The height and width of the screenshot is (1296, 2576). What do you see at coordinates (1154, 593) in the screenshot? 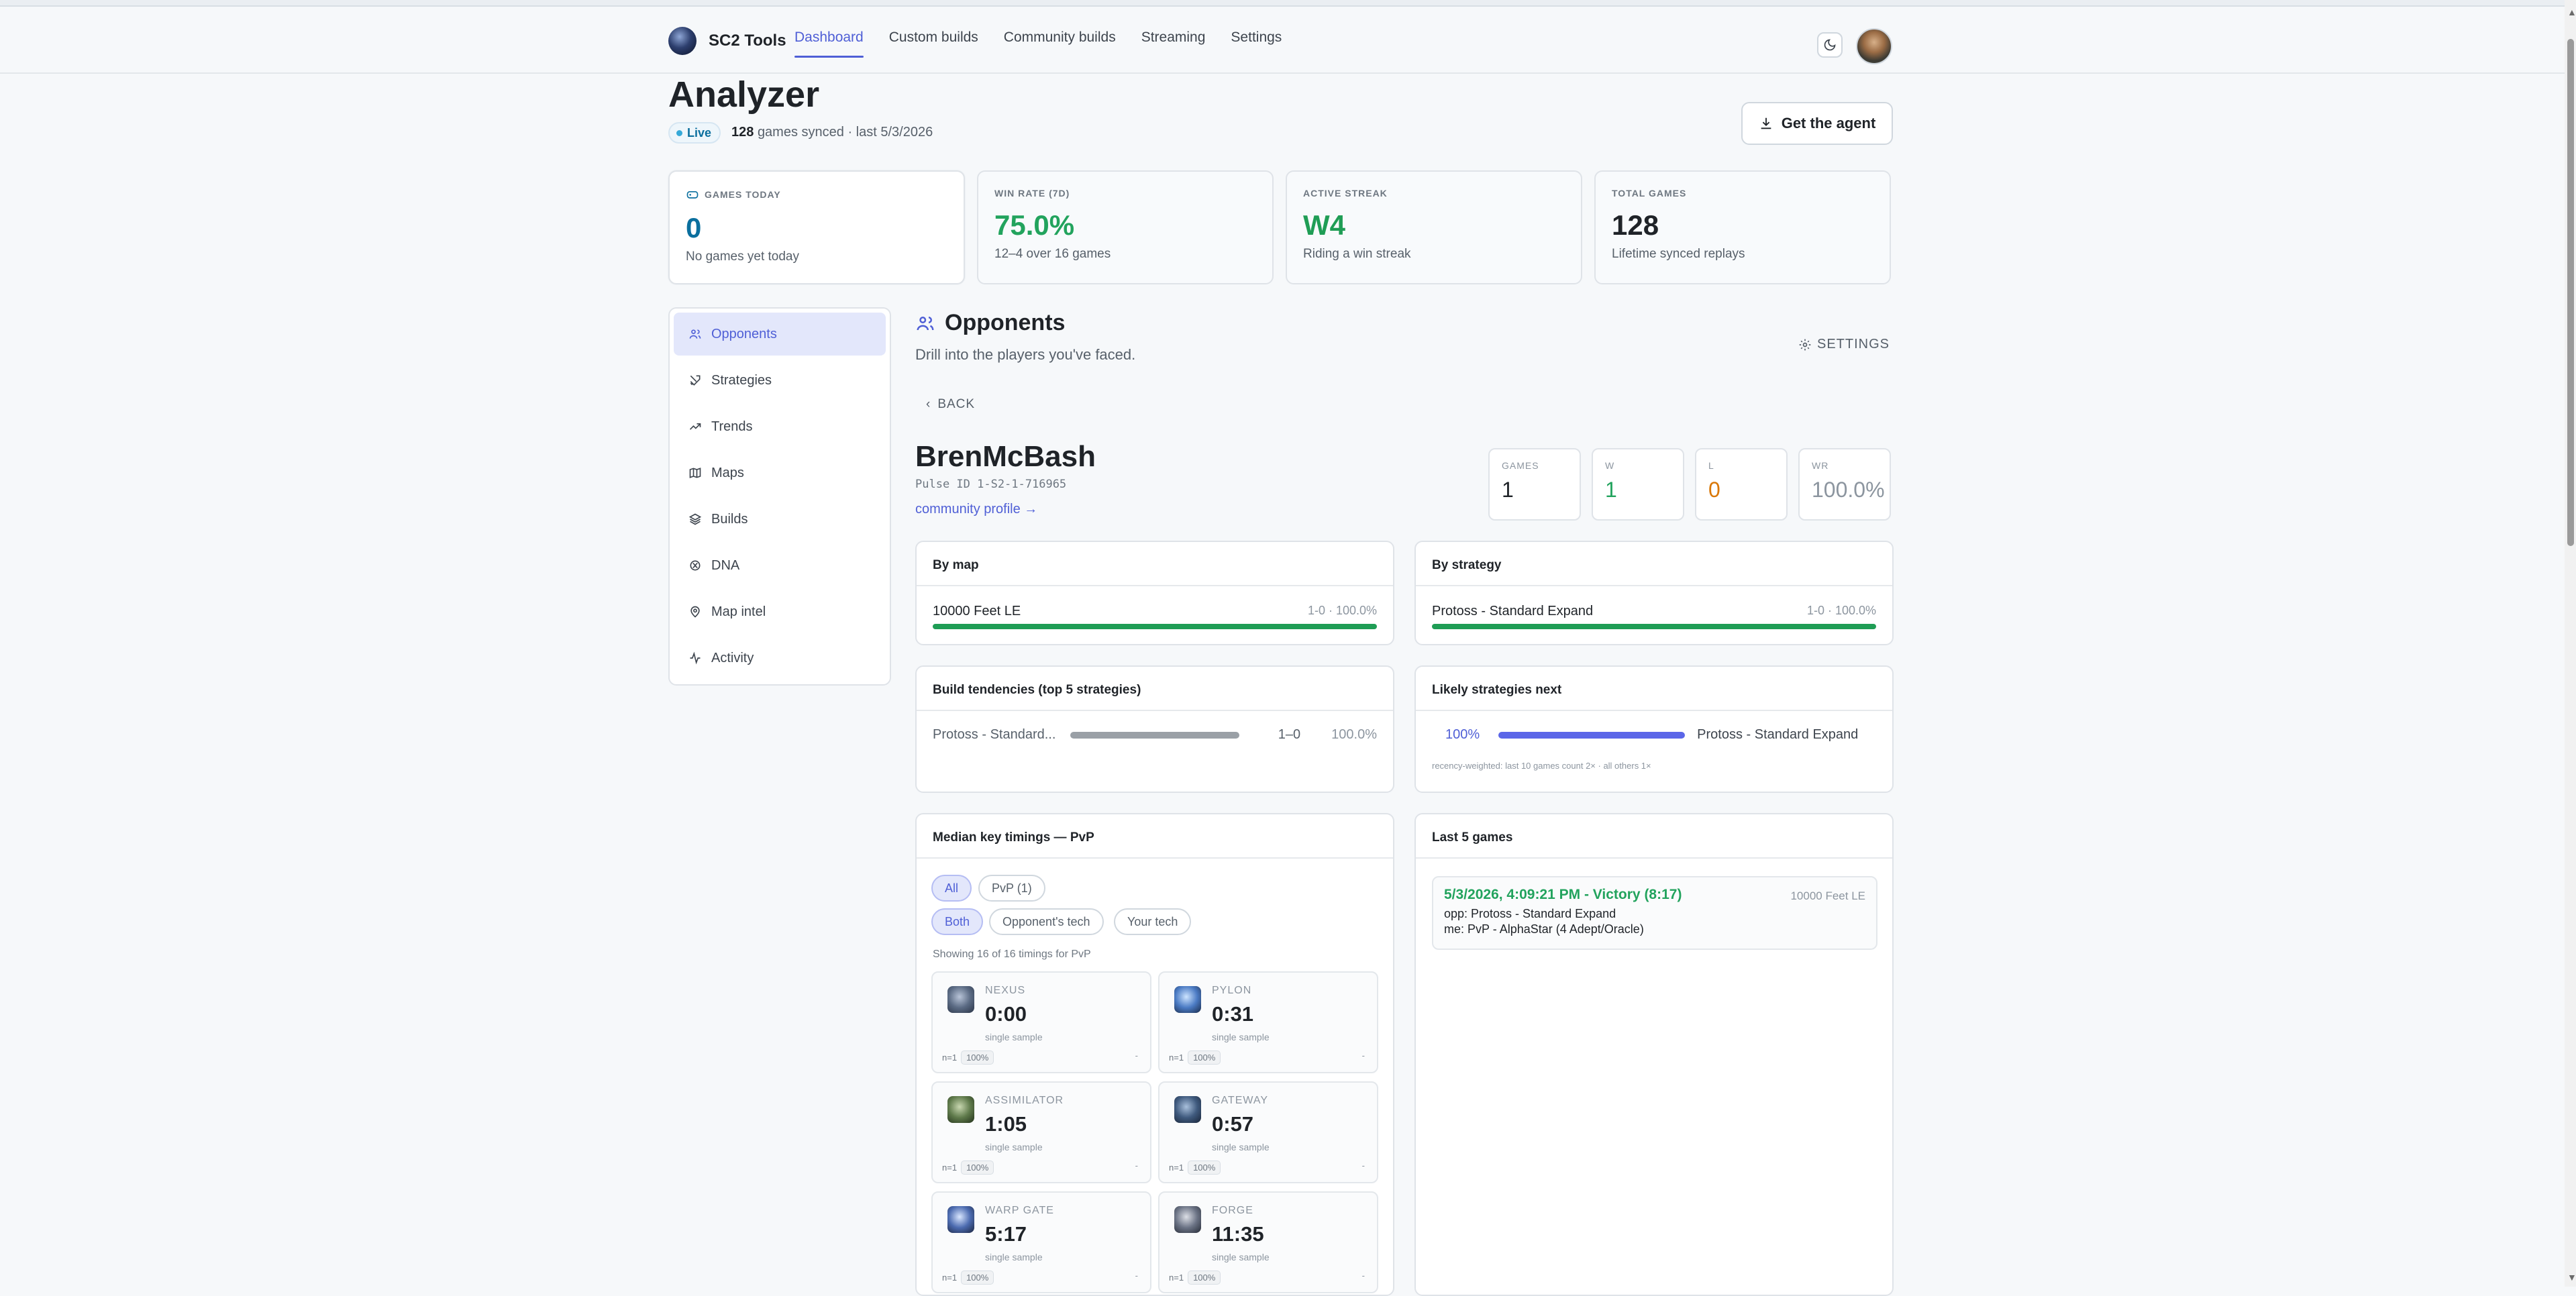
I see `by-map-card: By map 10000 Feet LE 1-0 · 100.0%` at bounding box center [1154, 593].